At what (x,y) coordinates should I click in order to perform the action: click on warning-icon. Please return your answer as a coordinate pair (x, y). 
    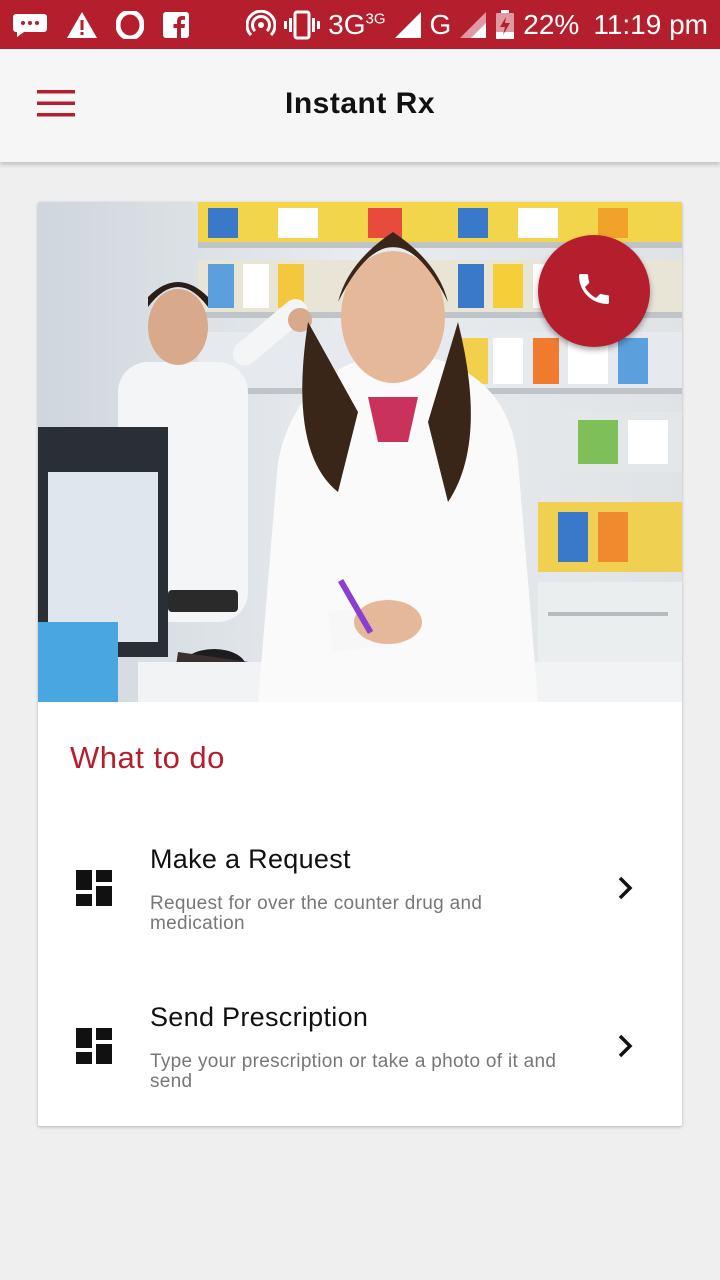
    Looking at the image, I should click on (82, 25).